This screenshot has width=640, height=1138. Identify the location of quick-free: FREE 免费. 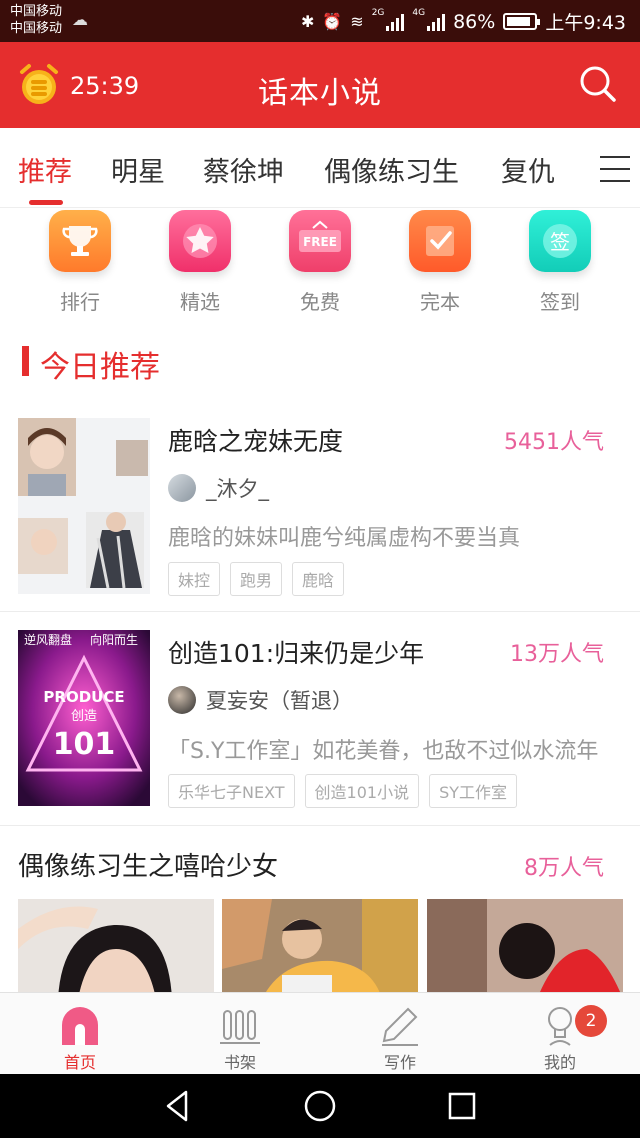
(320, 262).